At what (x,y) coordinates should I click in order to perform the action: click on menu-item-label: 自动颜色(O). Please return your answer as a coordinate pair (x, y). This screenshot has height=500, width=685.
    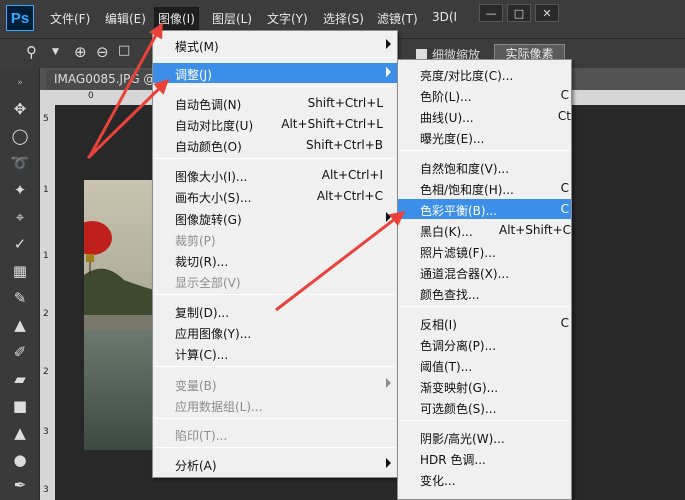
    Looking at the image, I should click on (208, 147).